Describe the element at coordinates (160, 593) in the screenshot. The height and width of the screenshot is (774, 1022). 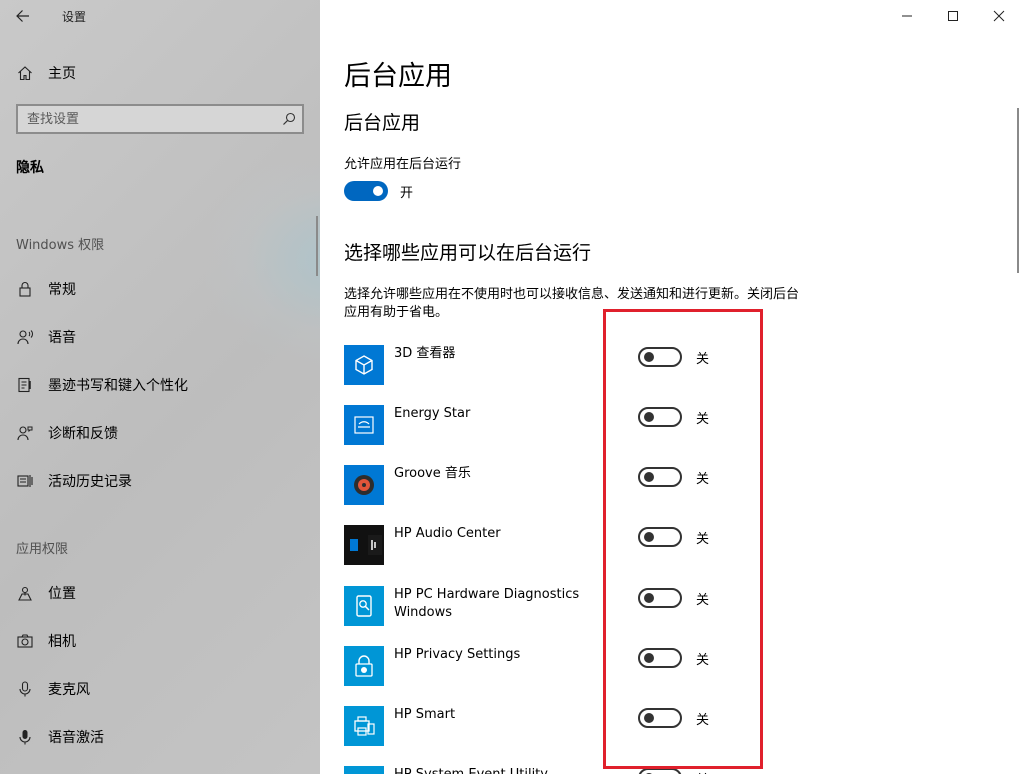
I see `sidebar-item-location: 位置` at that location.